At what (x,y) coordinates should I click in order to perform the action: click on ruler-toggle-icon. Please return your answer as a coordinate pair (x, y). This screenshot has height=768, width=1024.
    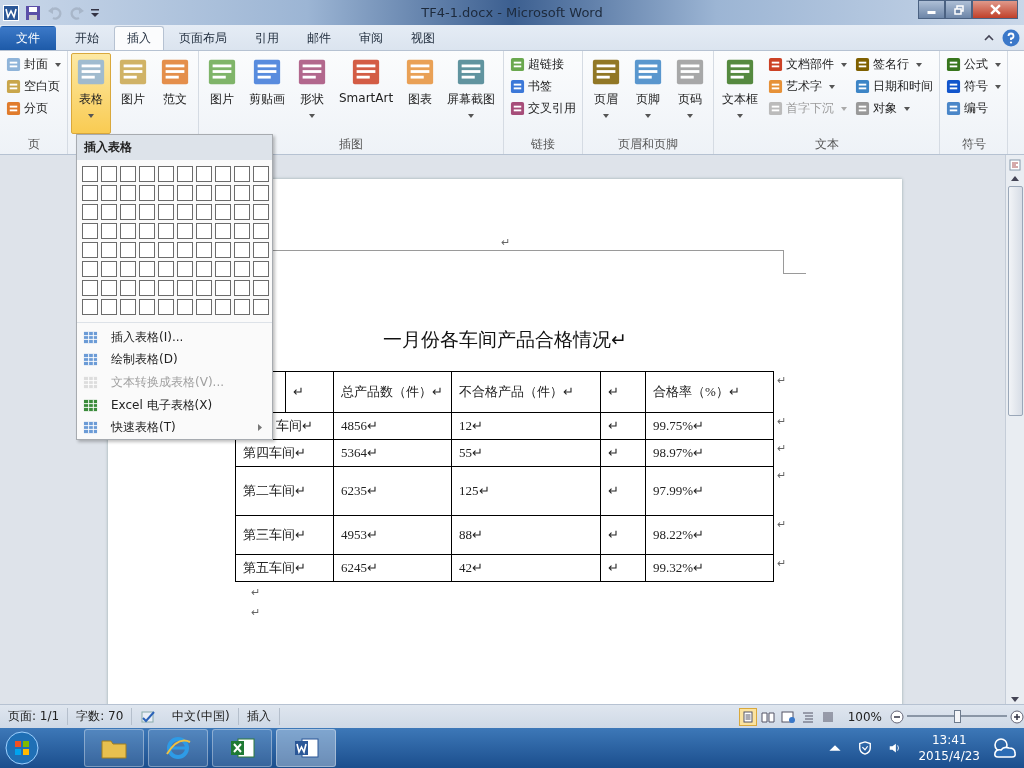
    Looking at the image, I should click on (1015, 165).